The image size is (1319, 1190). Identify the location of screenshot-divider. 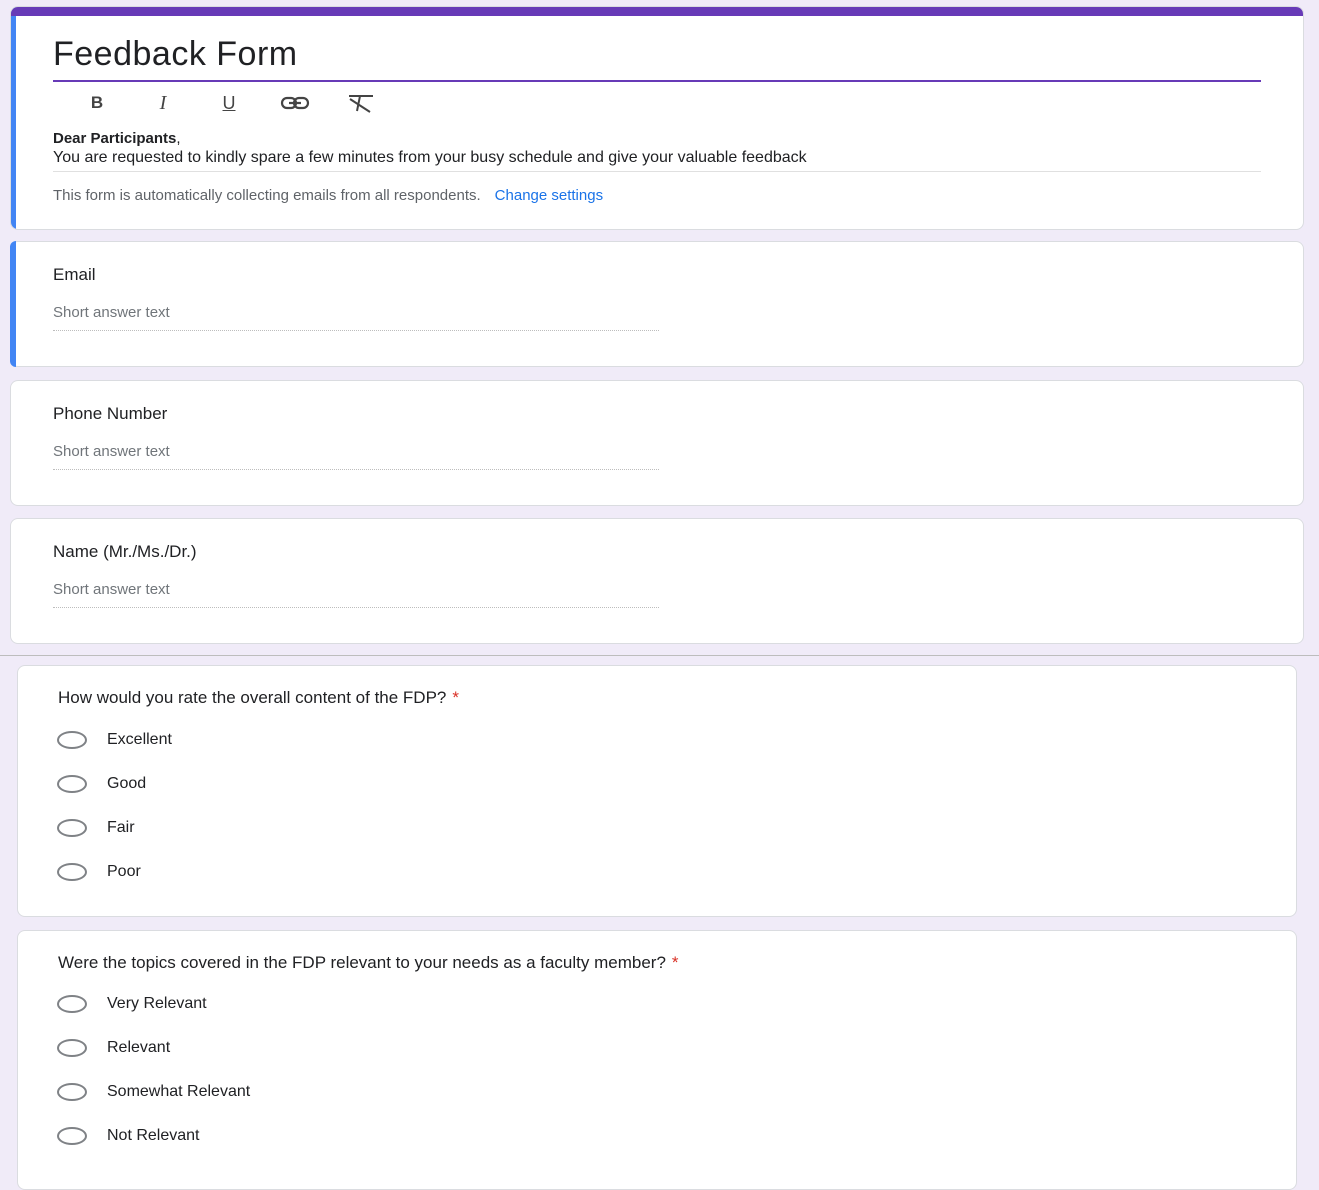
(659, 655).